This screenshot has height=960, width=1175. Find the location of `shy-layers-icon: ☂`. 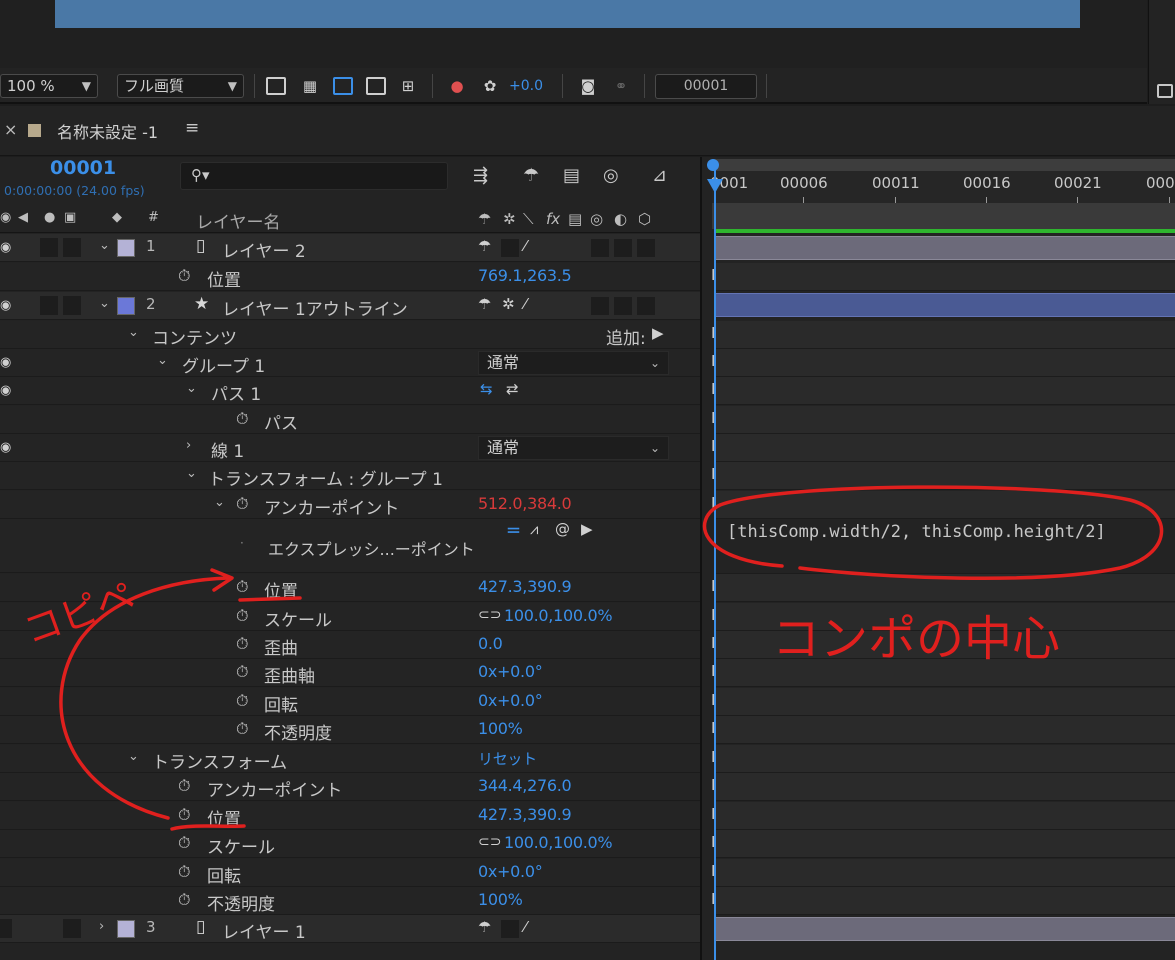

shy-layers-icon: ☂ is located at coordinates (531, 175).